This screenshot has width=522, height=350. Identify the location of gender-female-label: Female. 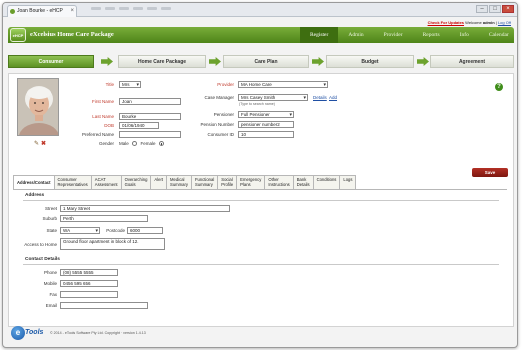
(148, 143).